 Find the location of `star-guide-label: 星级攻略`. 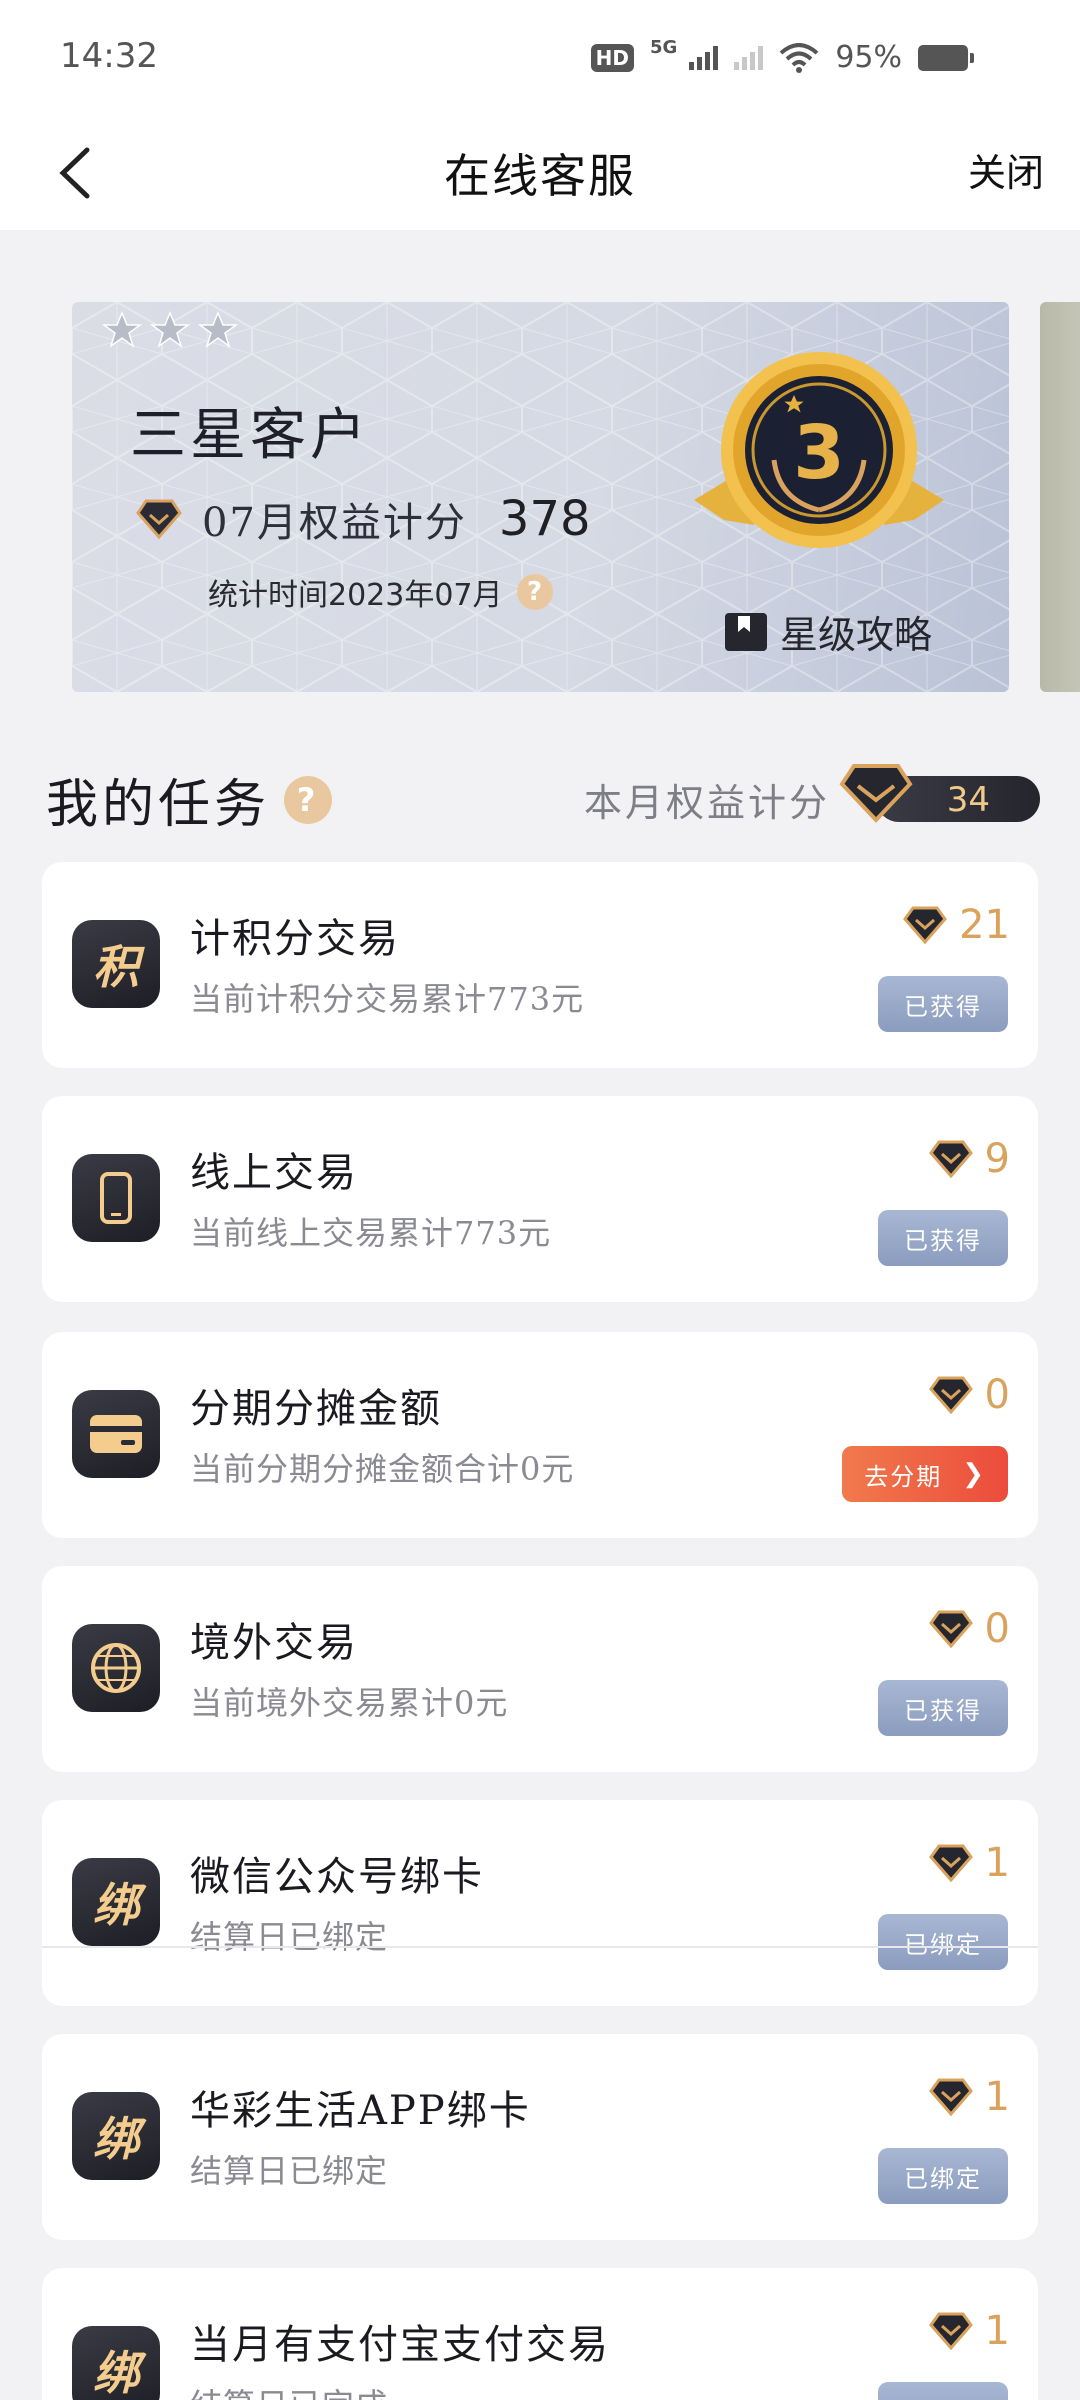

star-guide-label: 星级攻略 is located at coordinates (856, 635).